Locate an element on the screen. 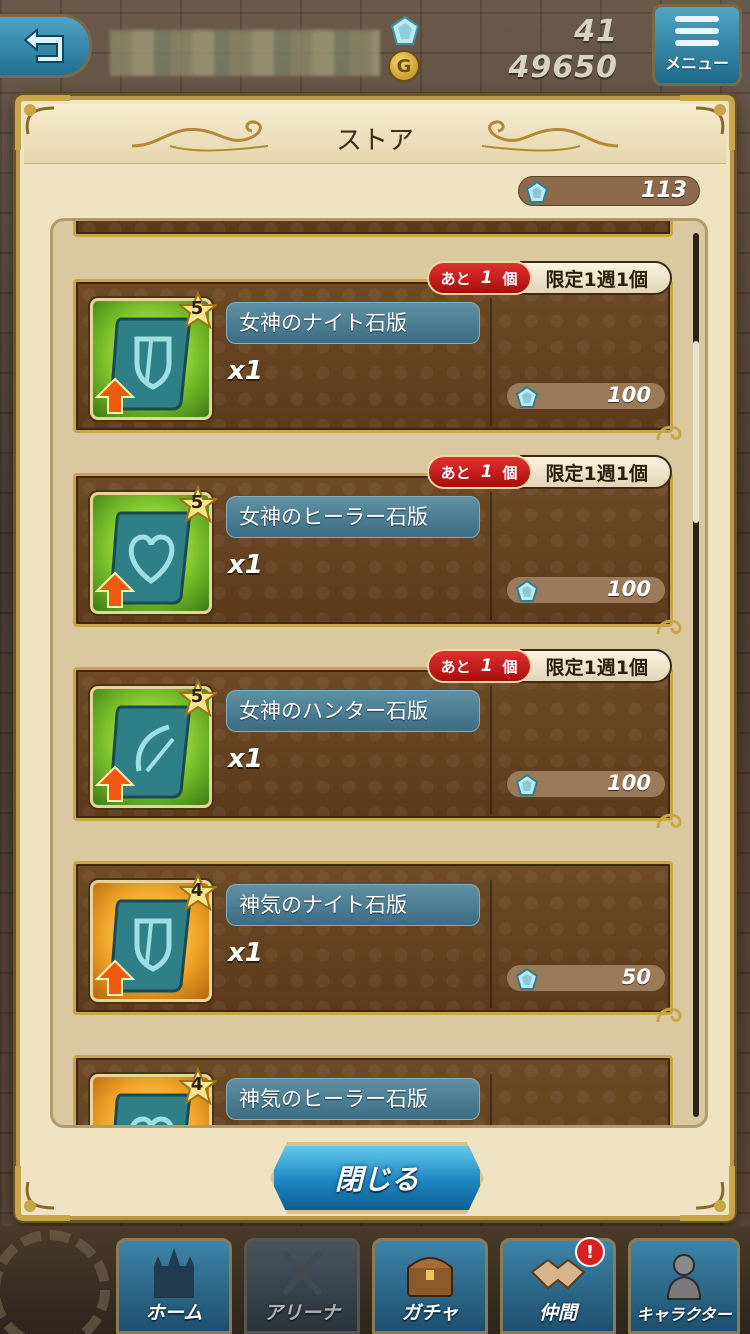  scrollbar is located at coordinates (696, 675).